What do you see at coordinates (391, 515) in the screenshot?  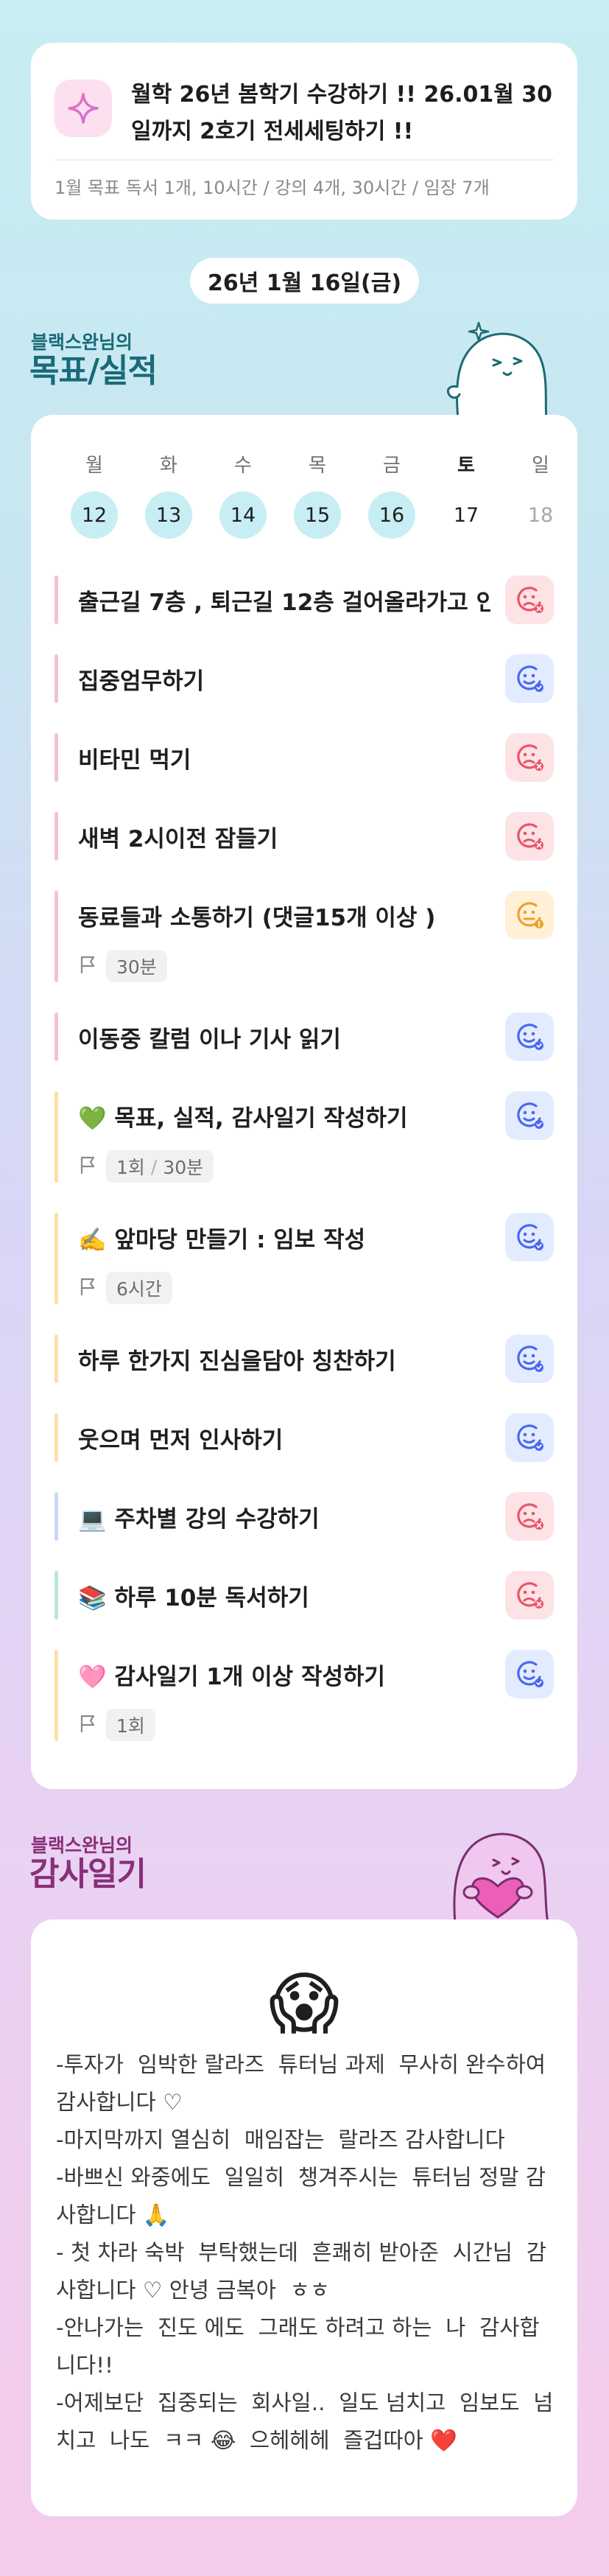 I see `day-button: 16` at bounding box center [391, 515].